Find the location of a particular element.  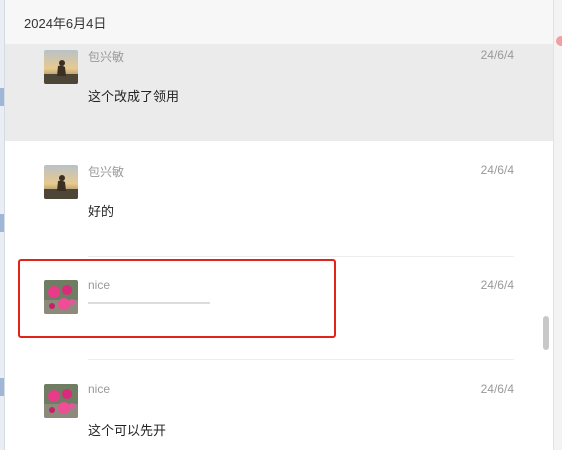

message-text: 好的 is located at coordinates (101, 211).